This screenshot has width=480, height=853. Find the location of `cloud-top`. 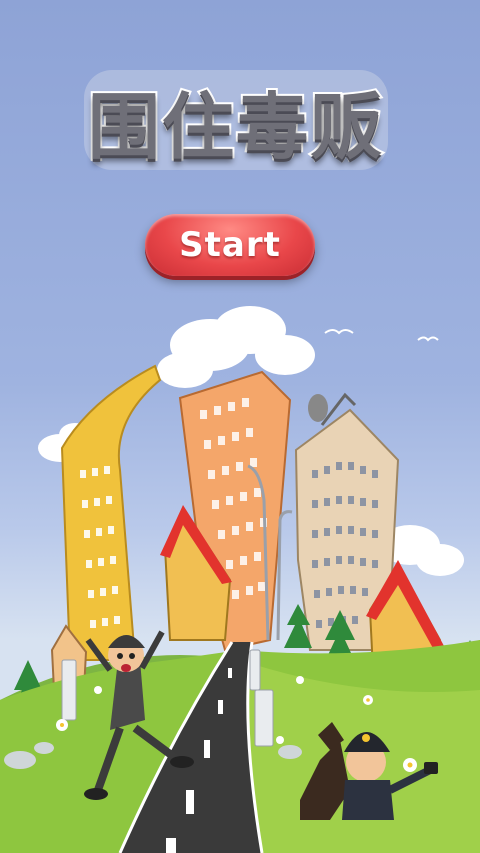

cloud-top is located at coordinates (236, 347).